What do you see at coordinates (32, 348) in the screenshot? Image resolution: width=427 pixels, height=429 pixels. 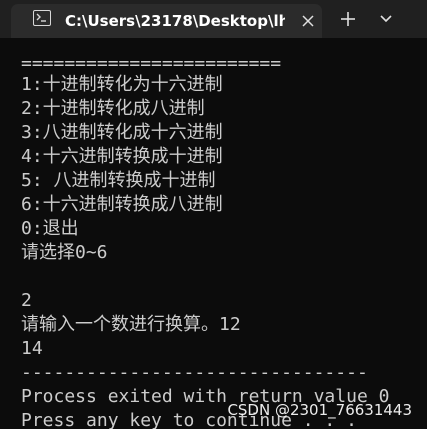 I see `result-output: 14` at bounding box center [32, 348].